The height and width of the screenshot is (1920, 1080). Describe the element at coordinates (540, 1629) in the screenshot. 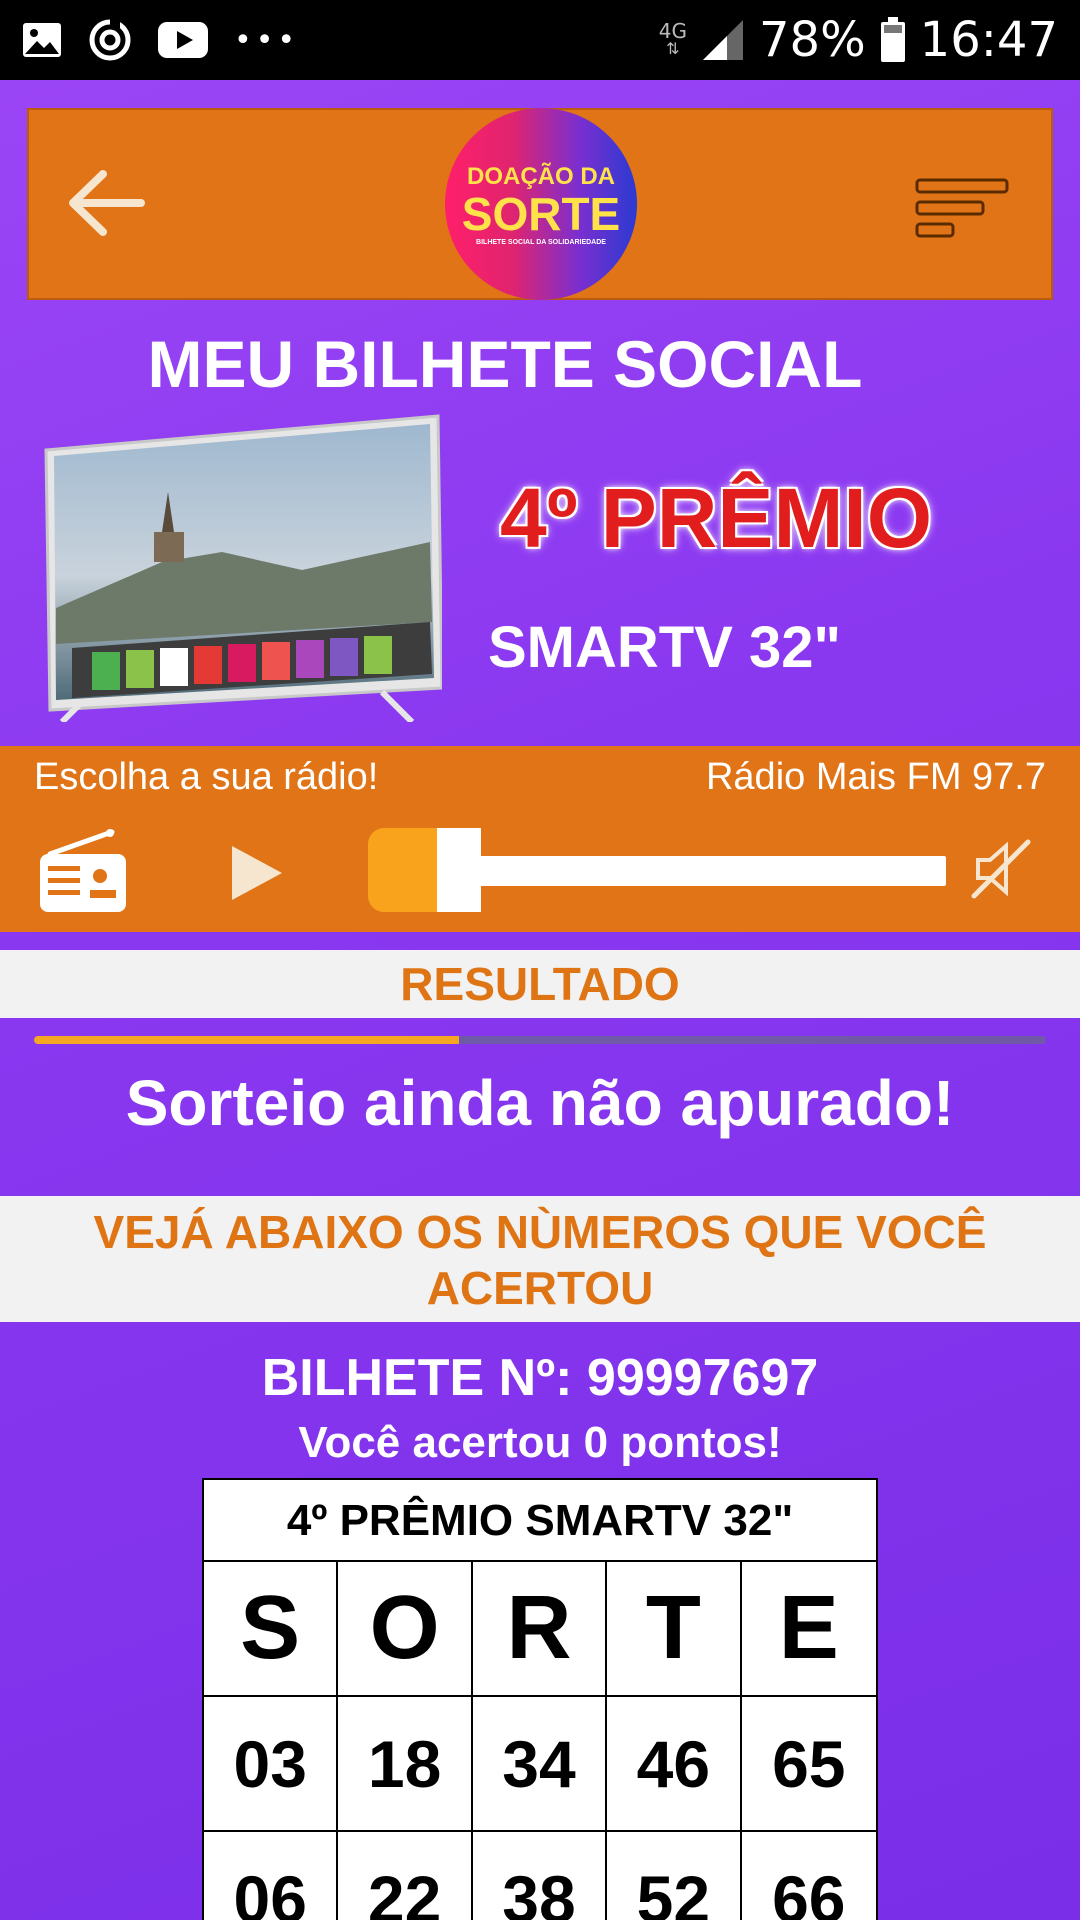

I see `grid-header-letter: R` at that location.